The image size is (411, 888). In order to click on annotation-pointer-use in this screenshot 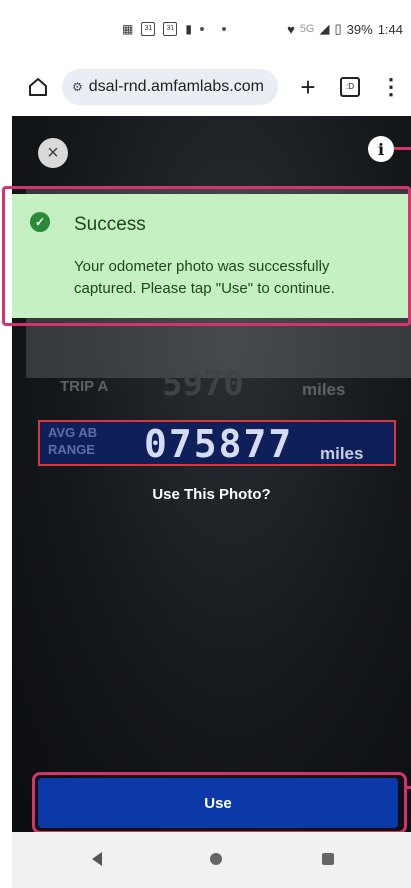, I will do `click(408, 787)`.